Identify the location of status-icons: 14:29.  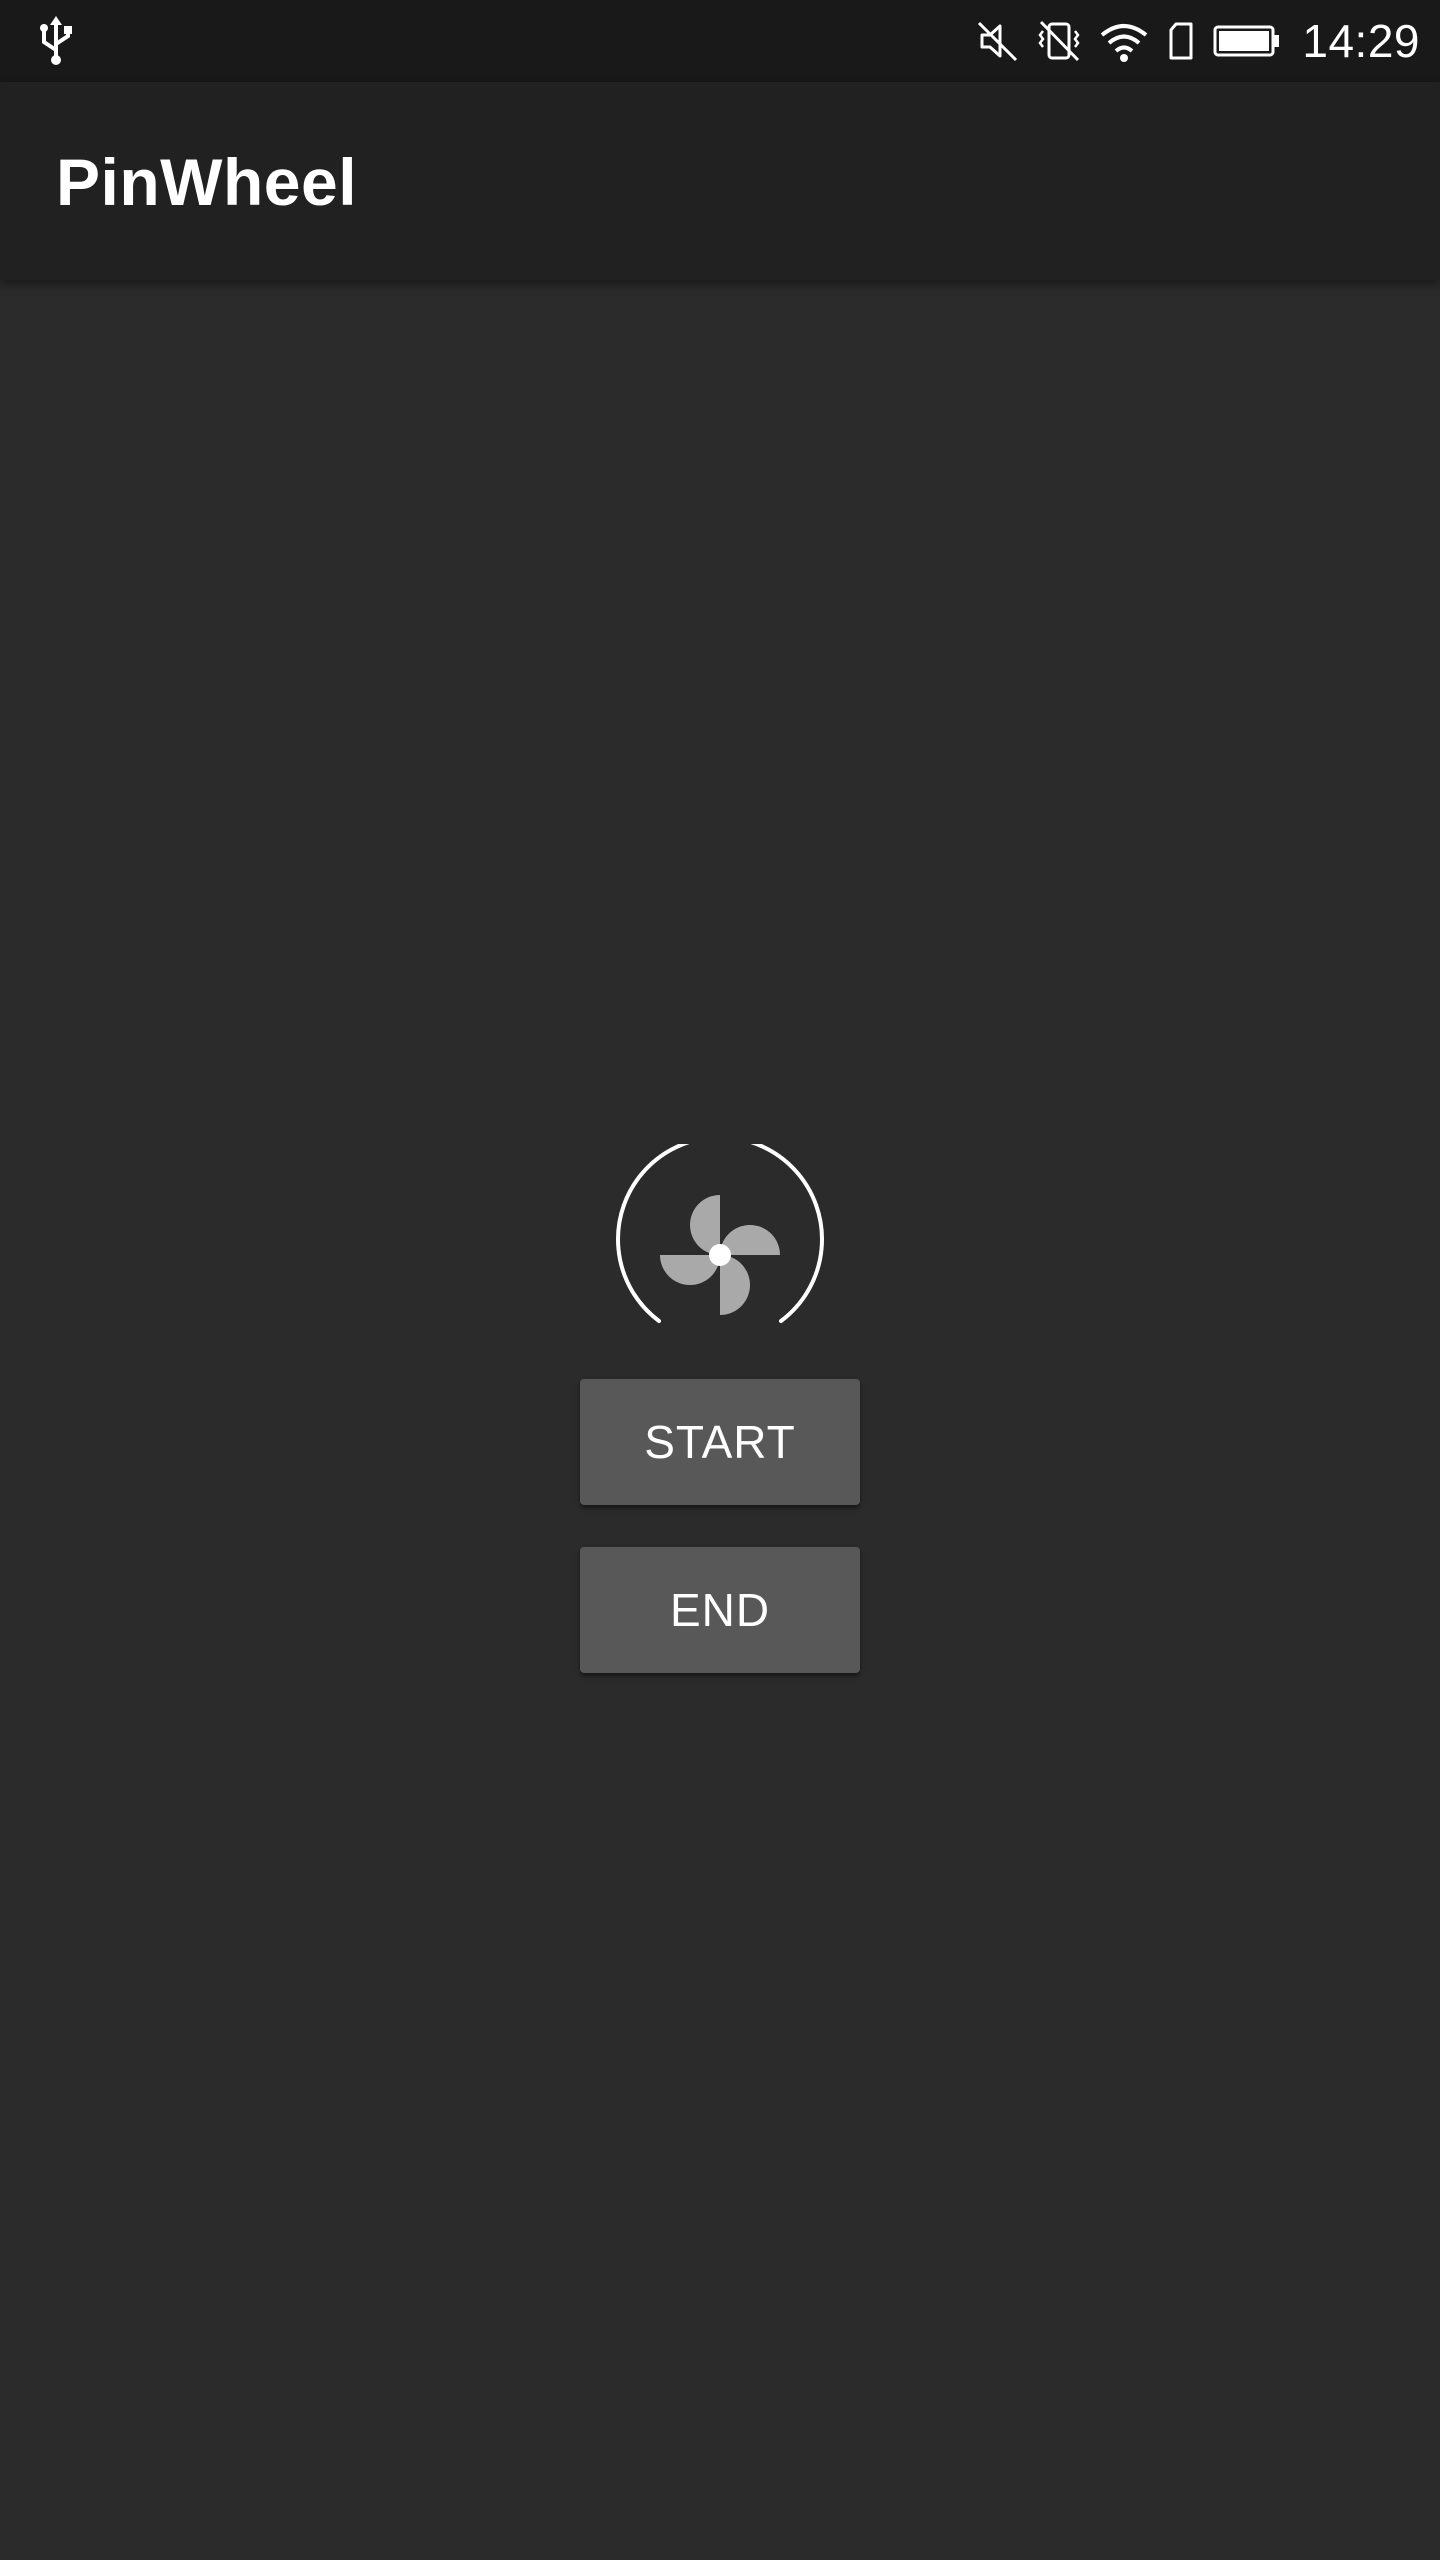
(1198, 41).